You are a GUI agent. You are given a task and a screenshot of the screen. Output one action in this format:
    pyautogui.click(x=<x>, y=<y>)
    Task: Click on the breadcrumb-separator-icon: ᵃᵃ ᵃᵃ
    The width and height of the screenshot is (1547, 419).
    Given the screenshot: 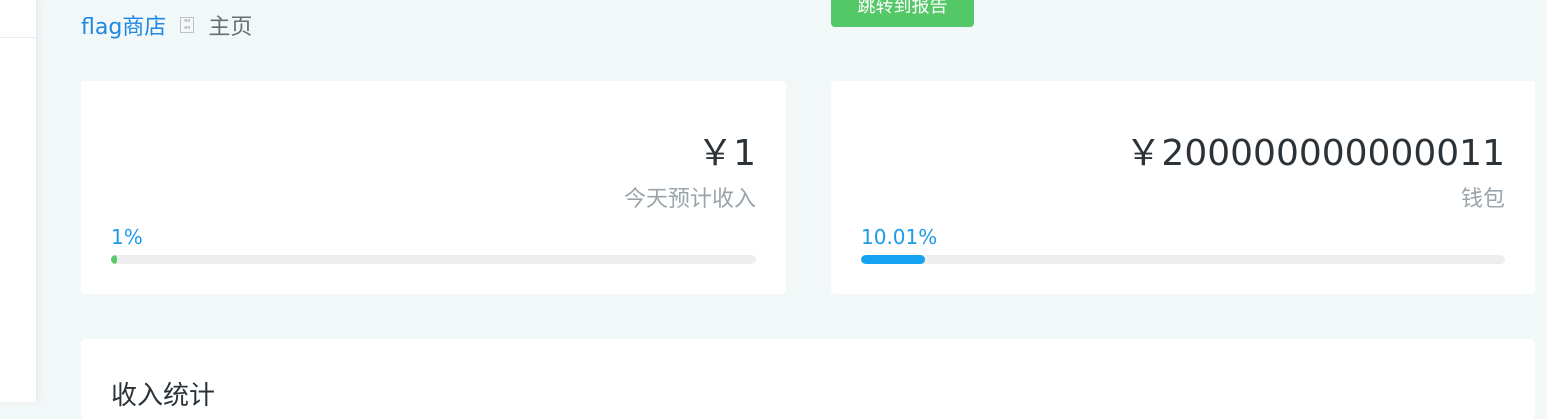 What is the action you would take?
    pyautogui.click(x=187, y=25)
    